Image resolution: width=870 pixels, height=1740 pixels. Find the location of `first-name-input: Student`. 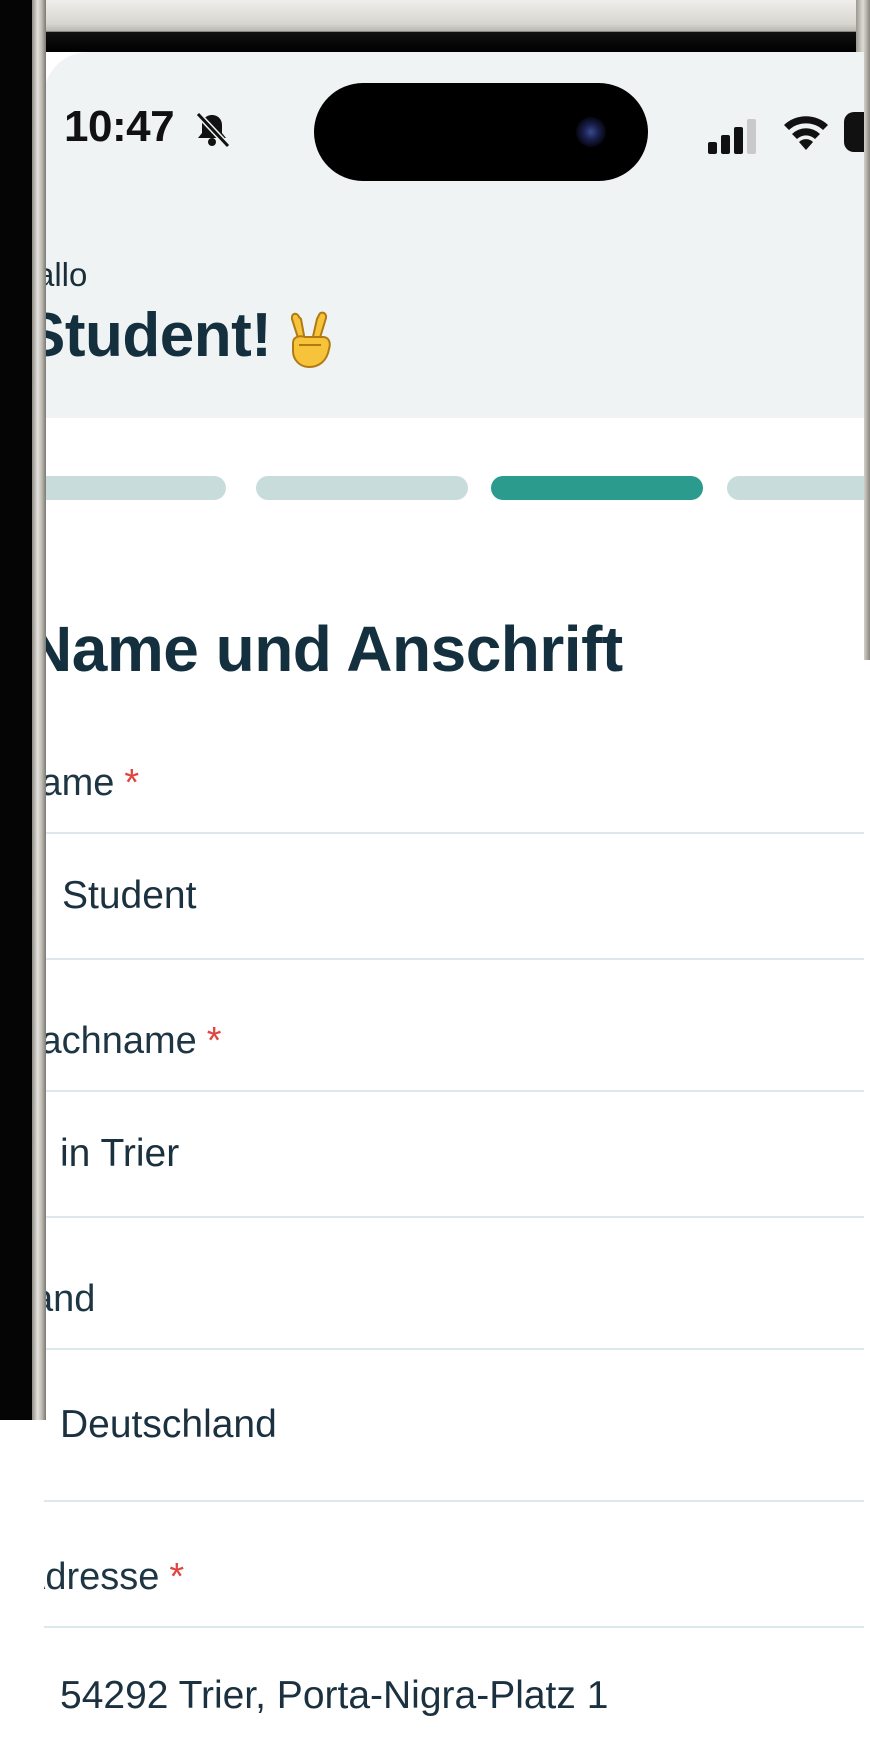

first-name-input: Student is located at coordinates (454, 896).